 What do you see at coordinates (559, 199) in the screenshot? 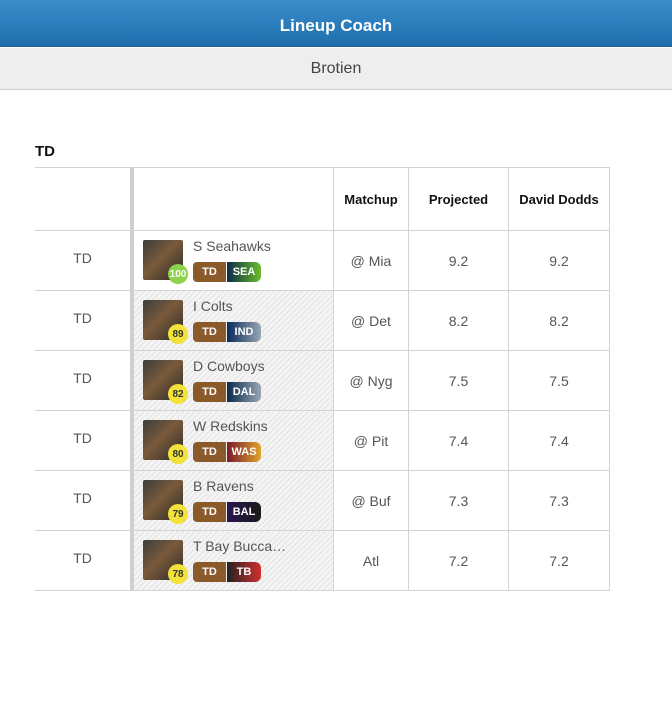
I see `header-expert: David Dodds` at bounding box center [559, 199].